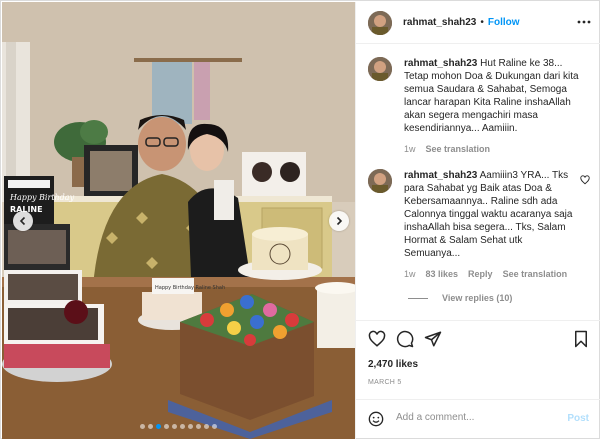 This screenshot has height=439, width=600. What do you see at coordinates (480, 274) in the screenshot?
I see `reply-button: Reply` at bounding box center [480, 274].